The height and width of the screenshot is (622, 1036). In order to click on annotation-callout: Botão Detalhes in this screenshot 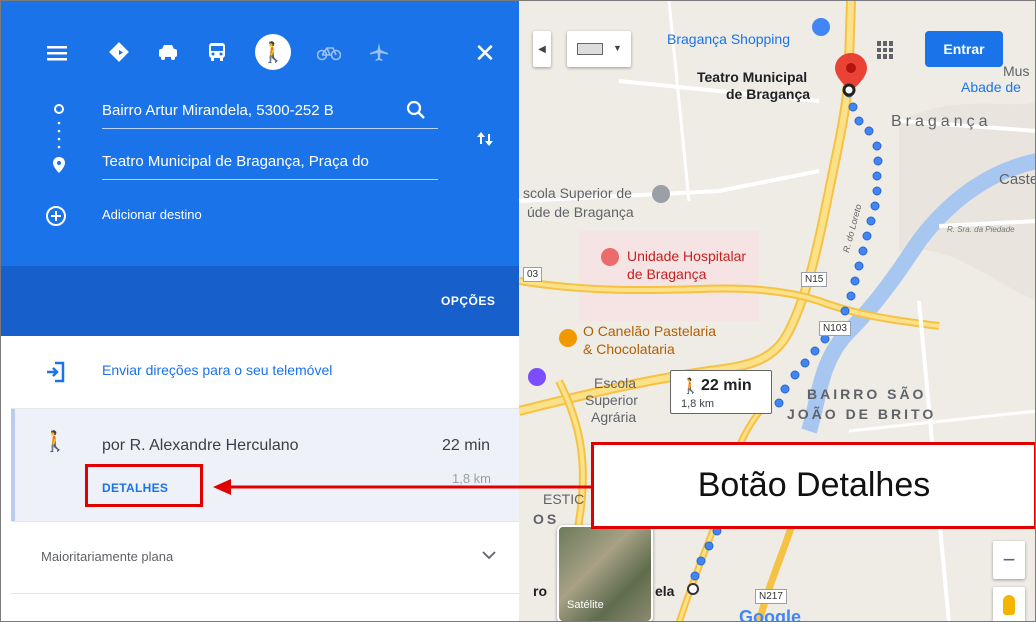, I will do `click(813, 485)`.